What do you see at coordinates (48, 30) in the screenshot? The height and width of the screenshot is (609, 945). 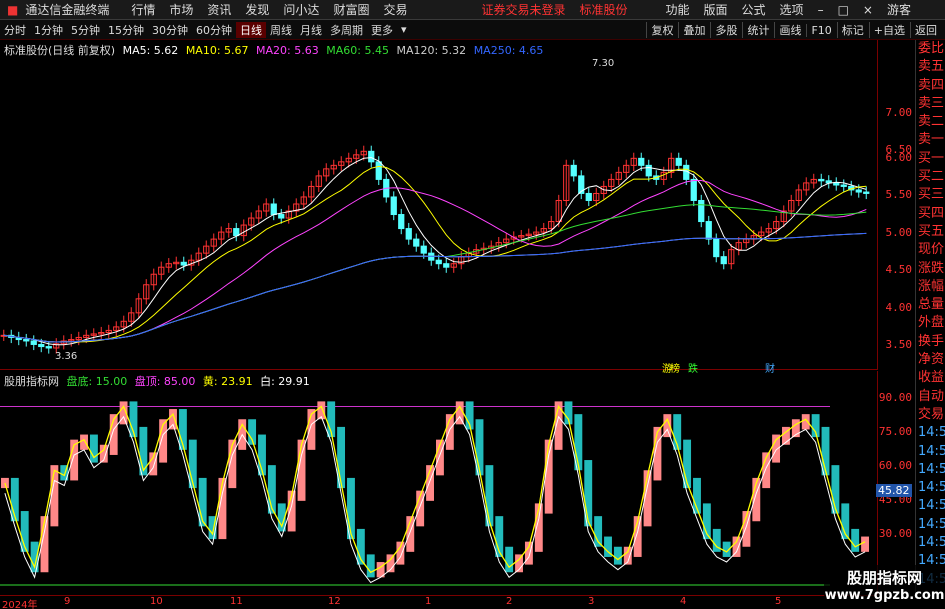 I see `period-1min: 1分钟` at bounding box center [48, 30].